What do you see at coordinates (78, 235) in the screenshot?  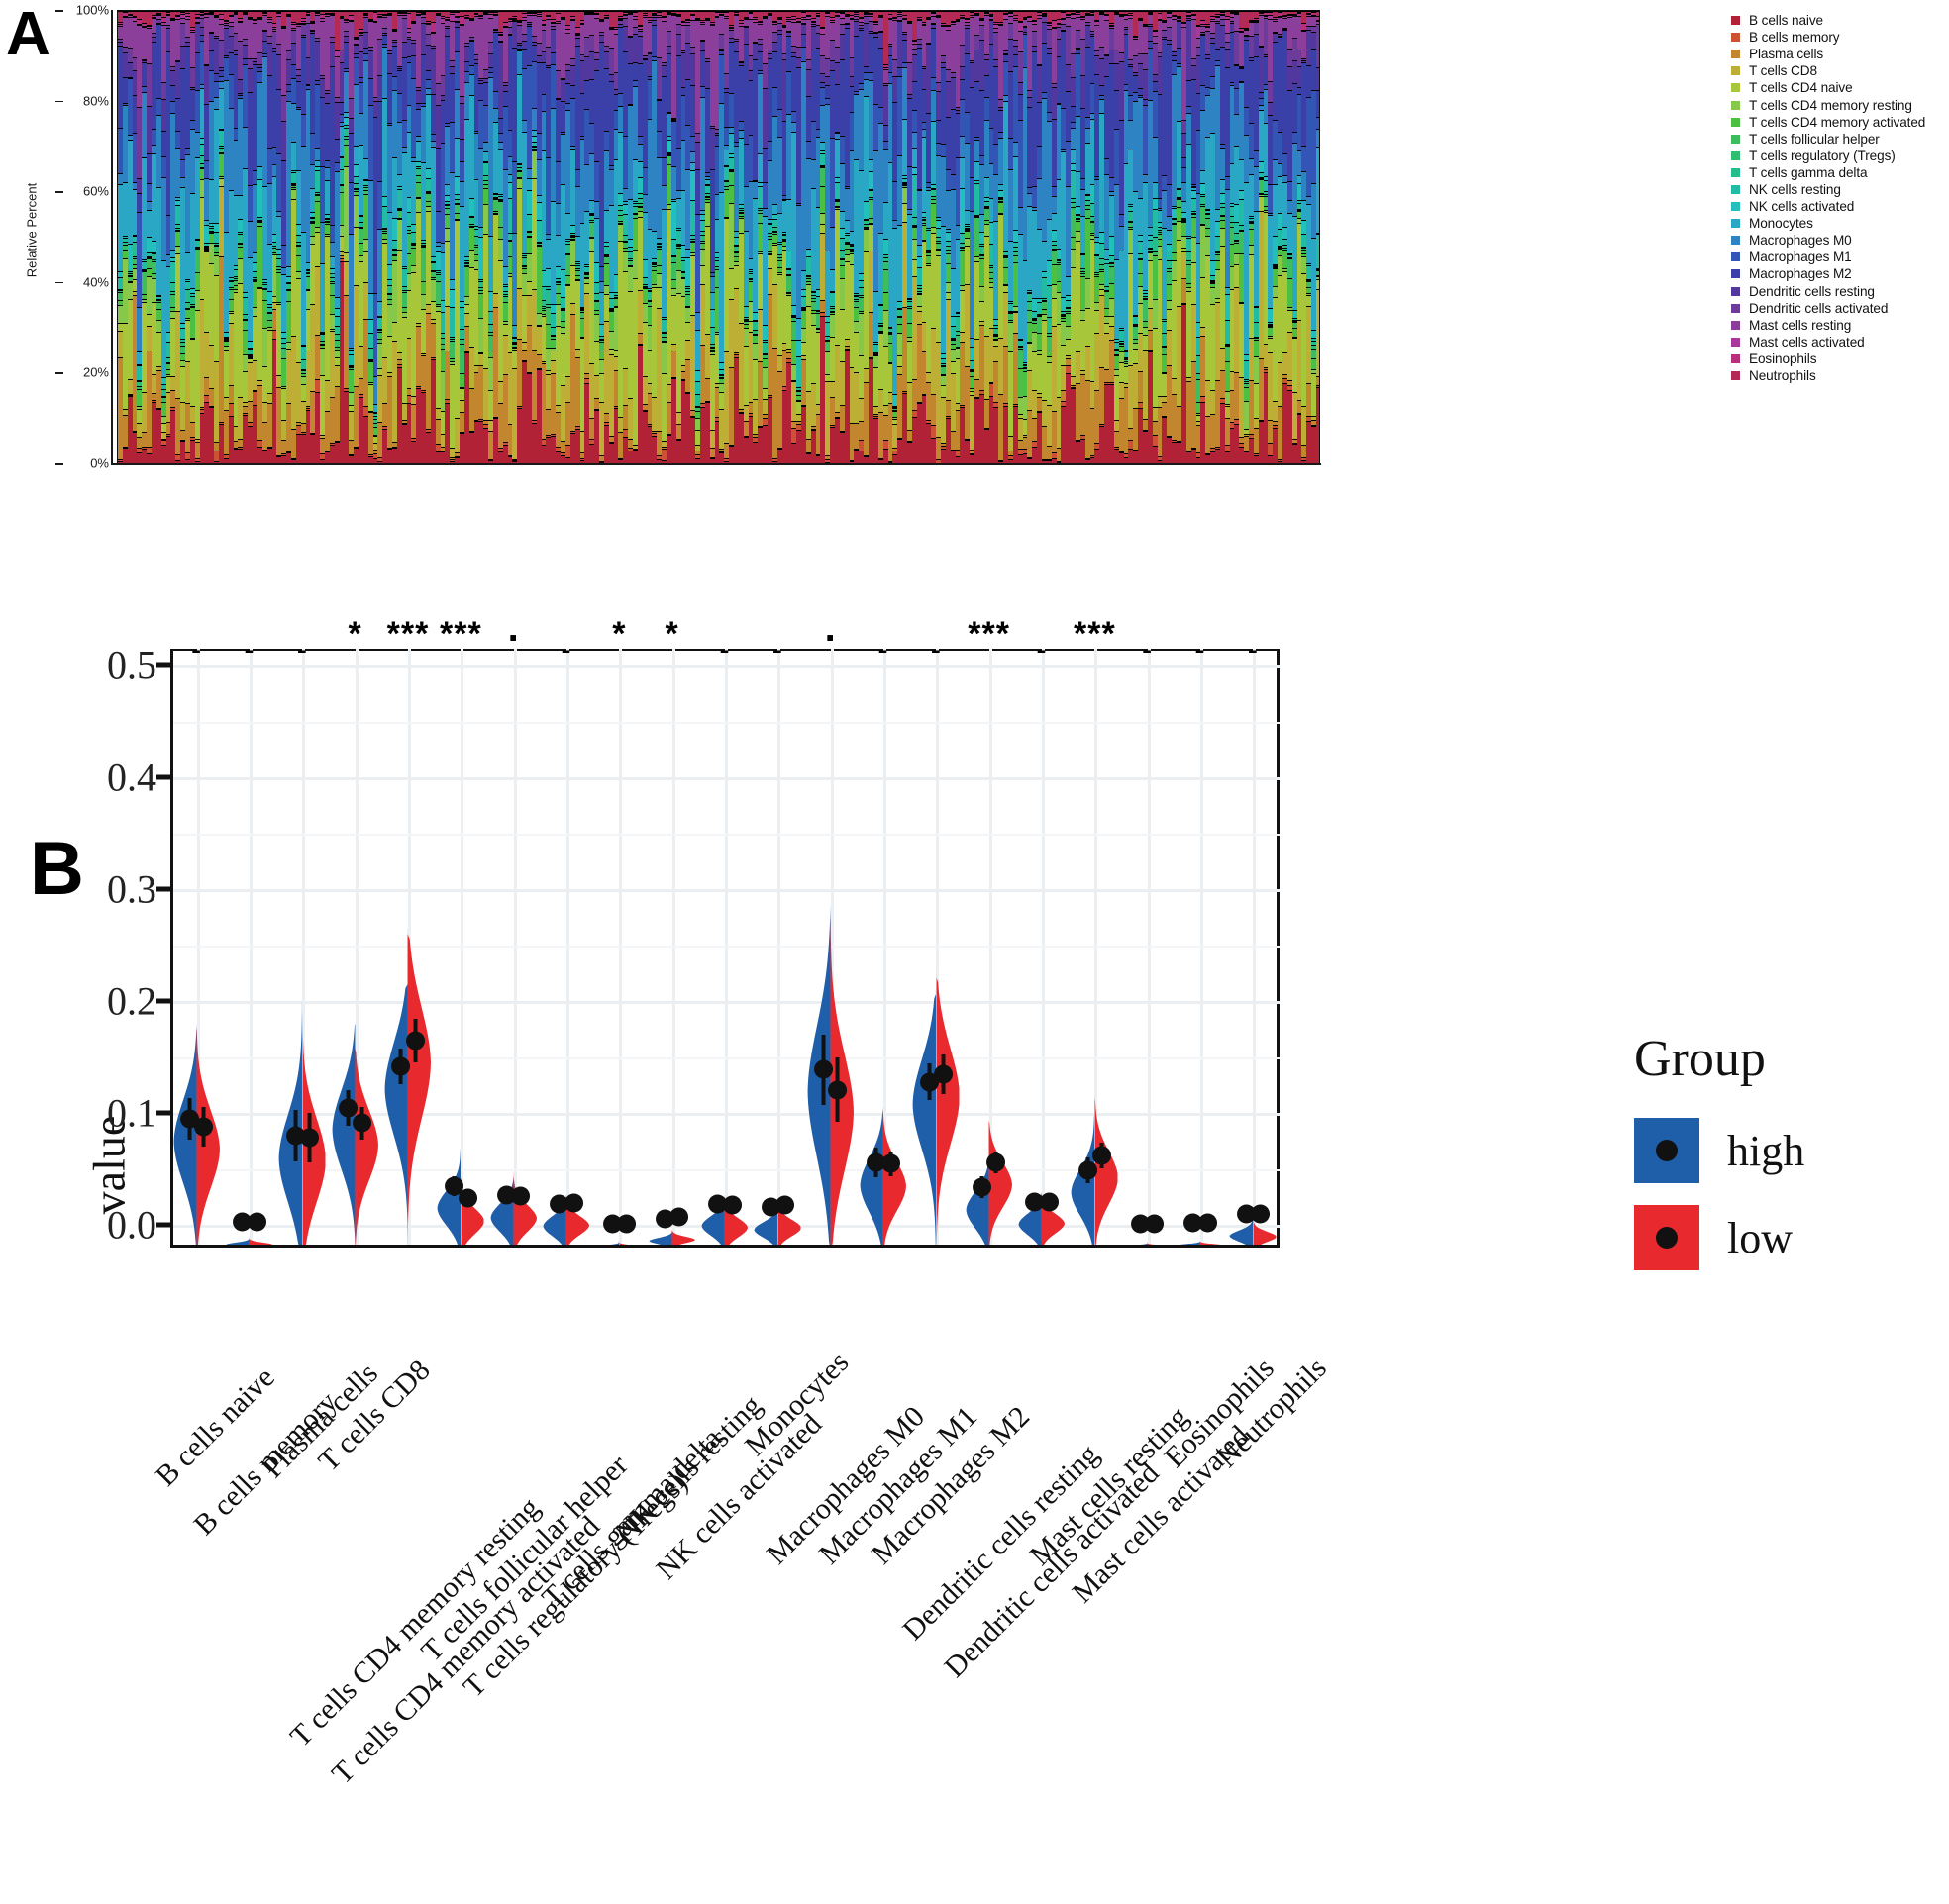 I see `panel-a-y-axis-ticks: 100% 80% 60% 40% 20% 0%` at bounding box center [78, 235].